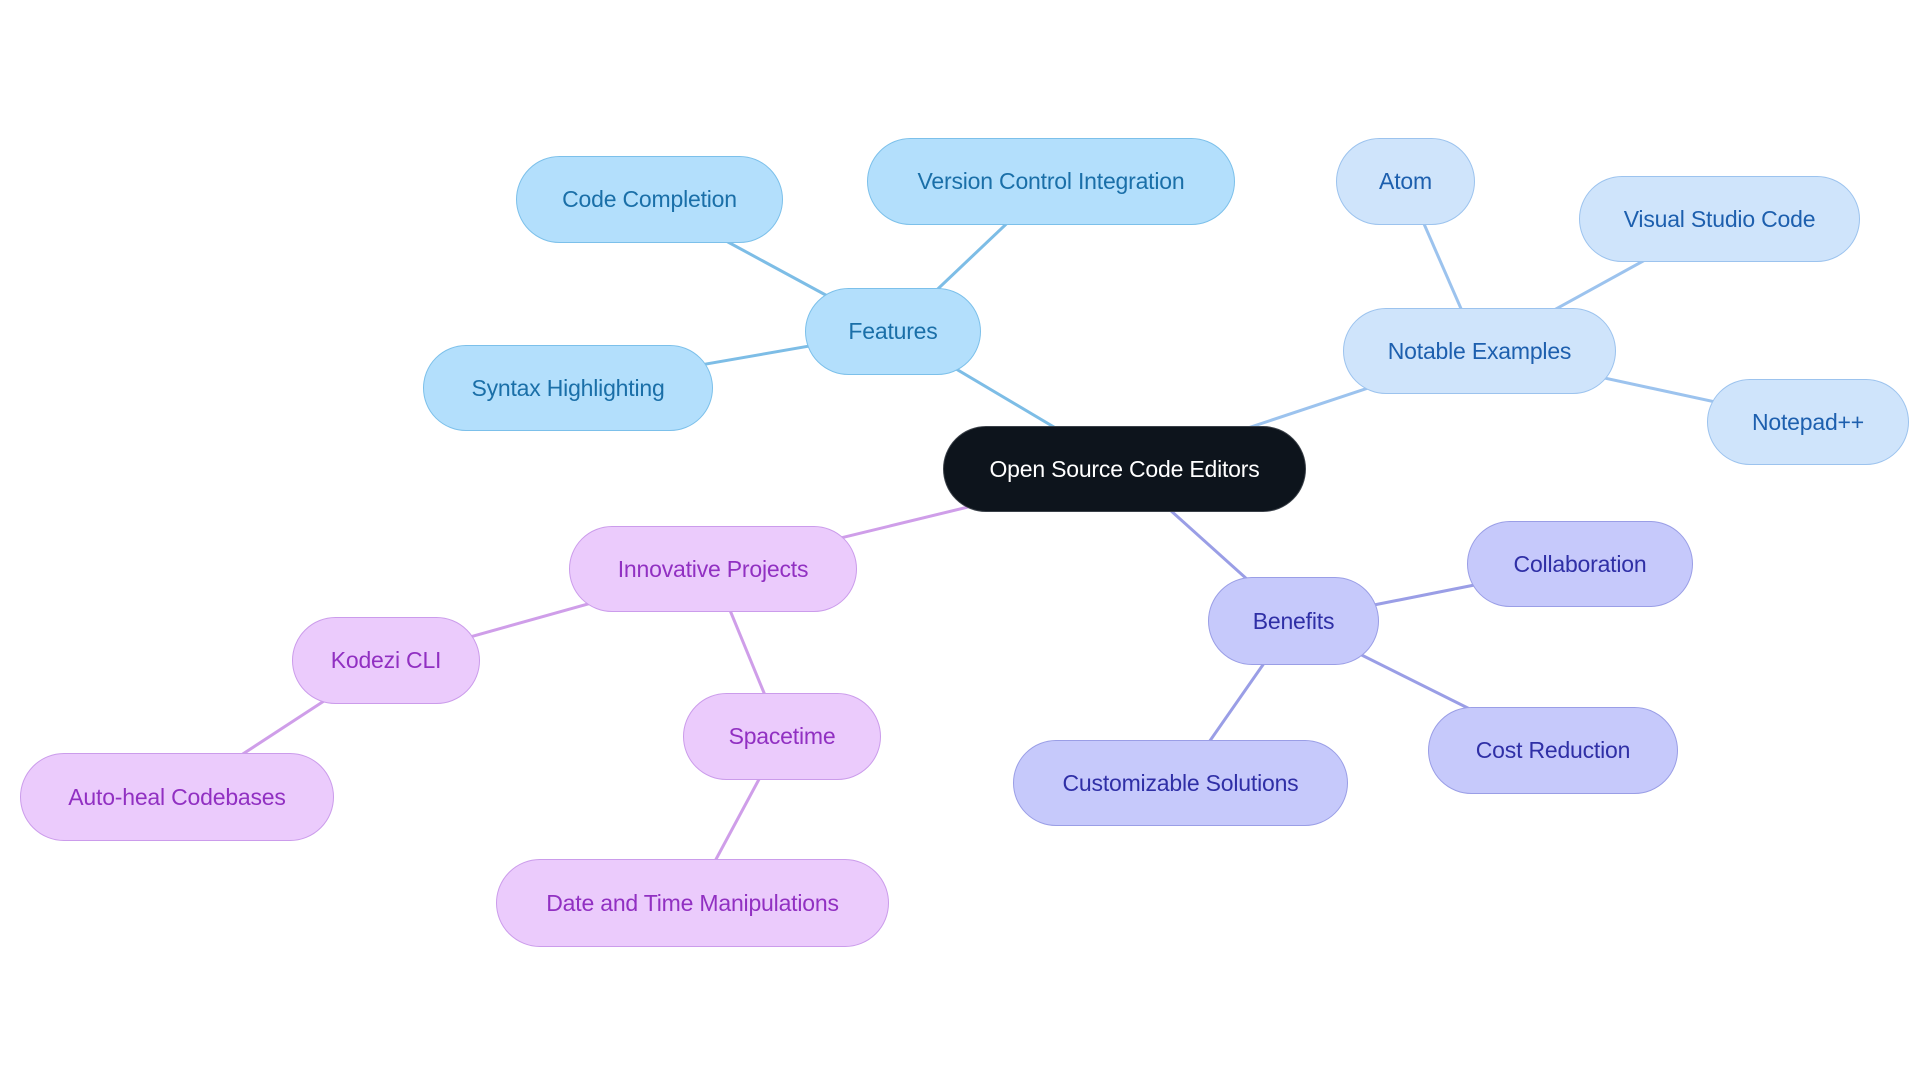 This screenshot has height=1083, width=1920. Describe the element at coordinates (713, 569) in the screenshot. I see `node-innovative-projects: Innovative Projects` at that location.